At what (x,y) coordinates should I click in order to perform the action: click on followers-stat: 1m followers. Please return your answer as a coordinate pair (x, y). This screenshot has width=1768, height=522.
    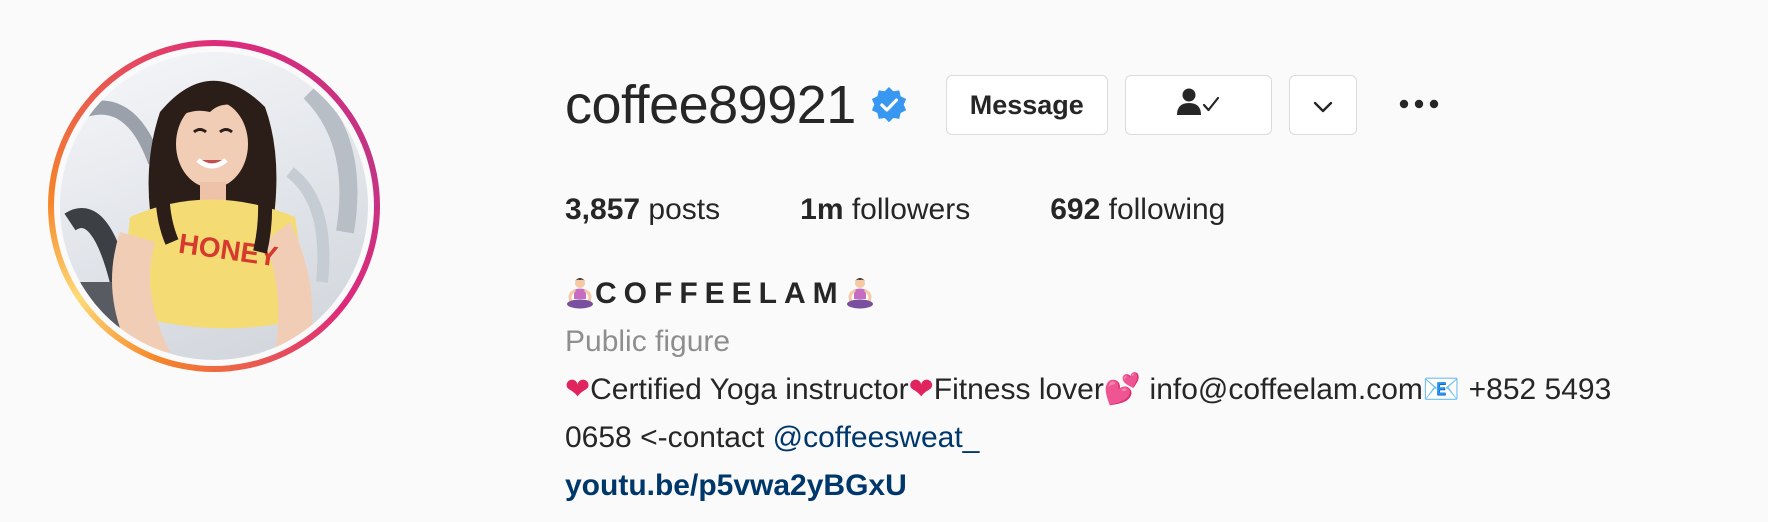
    Looking at the image, I should click on (885, 210).